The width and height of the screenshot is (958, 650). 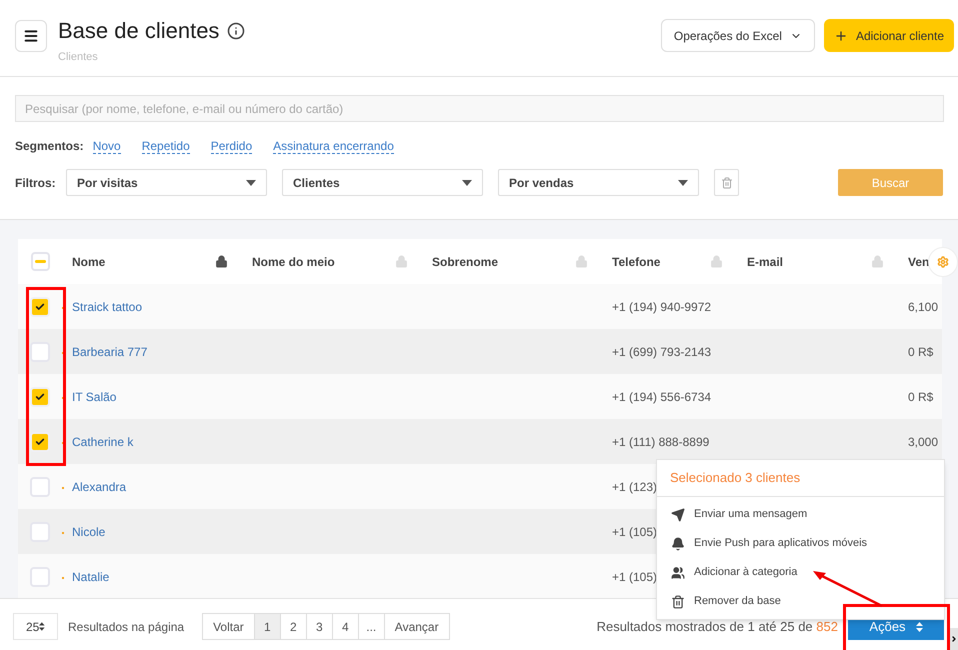 I want to click on add-client-button: Adicionar cliente, so click(x=889, y=35).